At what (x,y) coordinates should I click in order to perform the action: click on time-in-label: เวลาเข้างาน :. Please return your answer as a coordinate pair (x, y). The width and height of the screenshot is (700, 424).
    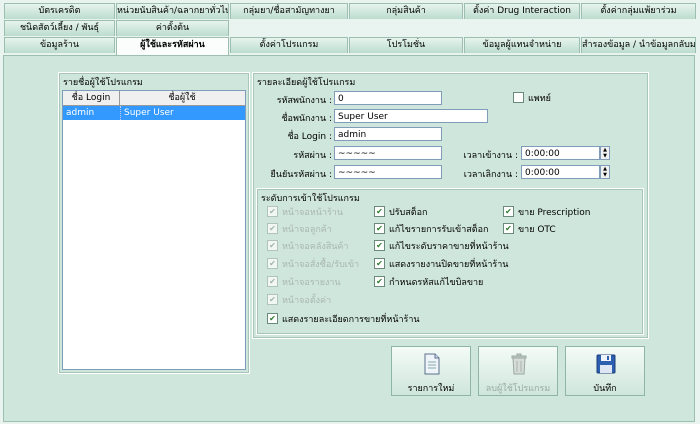
    Looking at the image, I should click on (490, 156).